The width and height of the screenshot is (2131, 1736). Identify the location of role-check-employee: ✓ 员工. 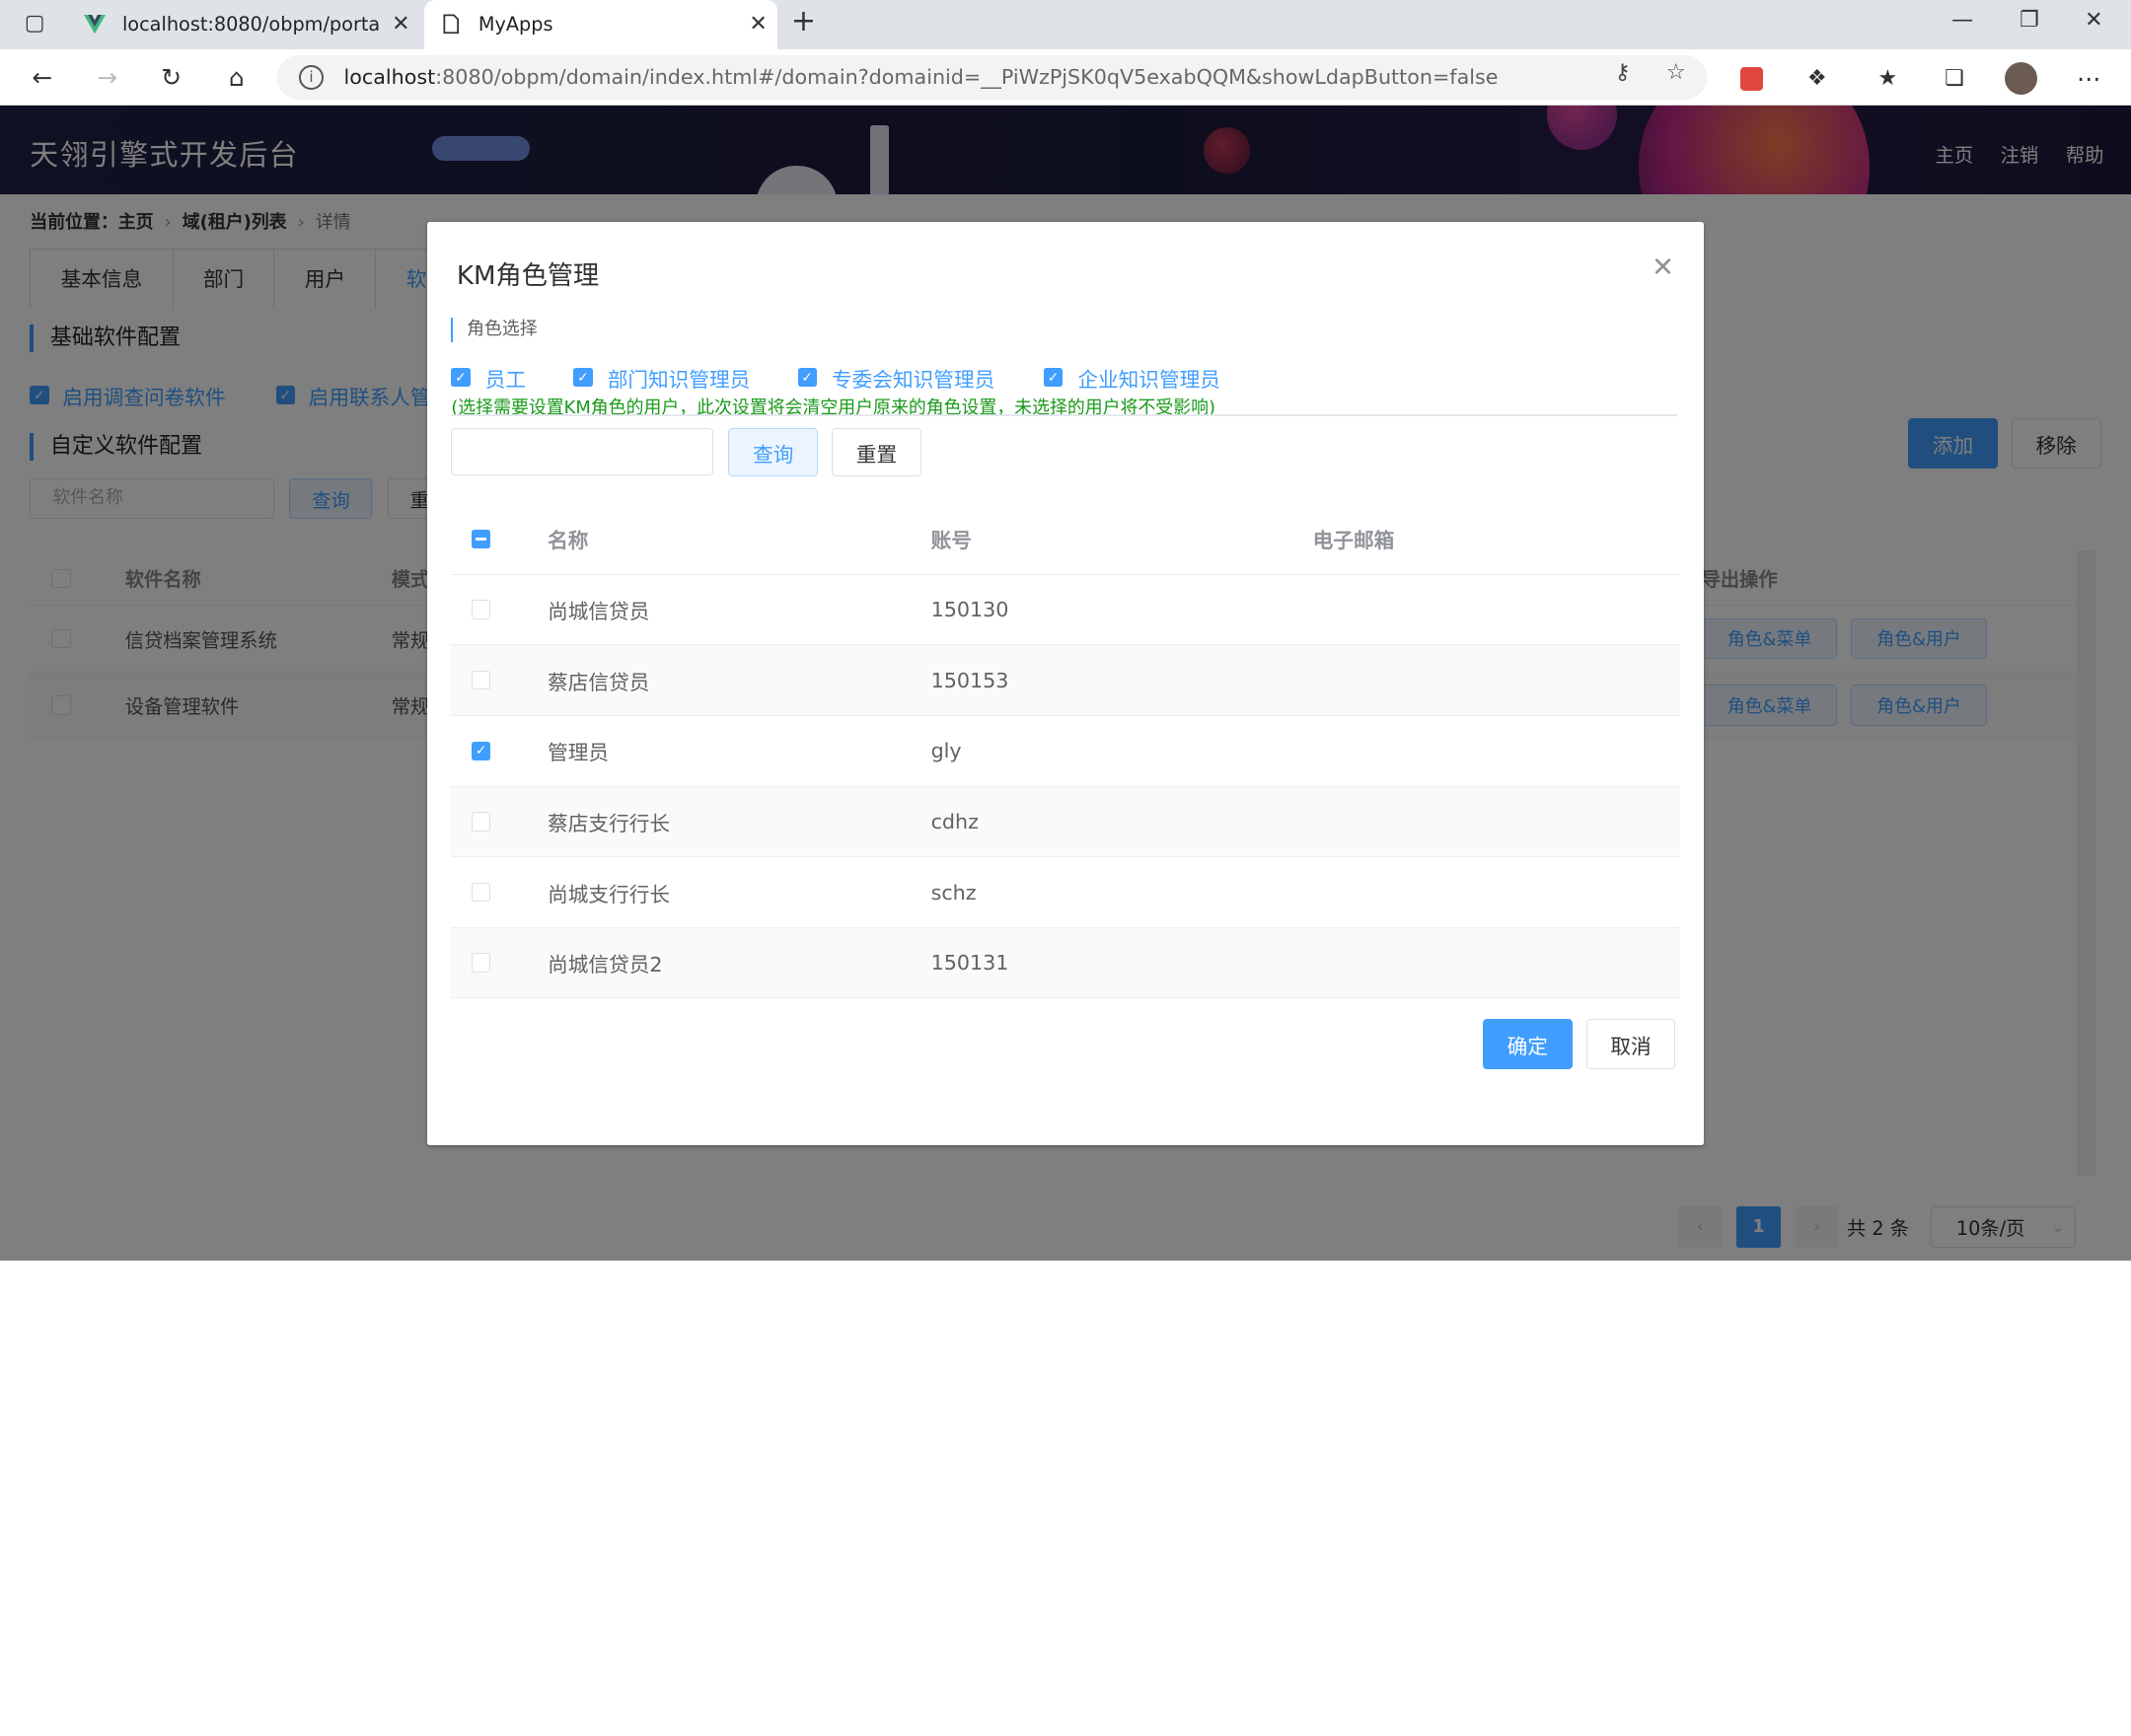
(488, 378).